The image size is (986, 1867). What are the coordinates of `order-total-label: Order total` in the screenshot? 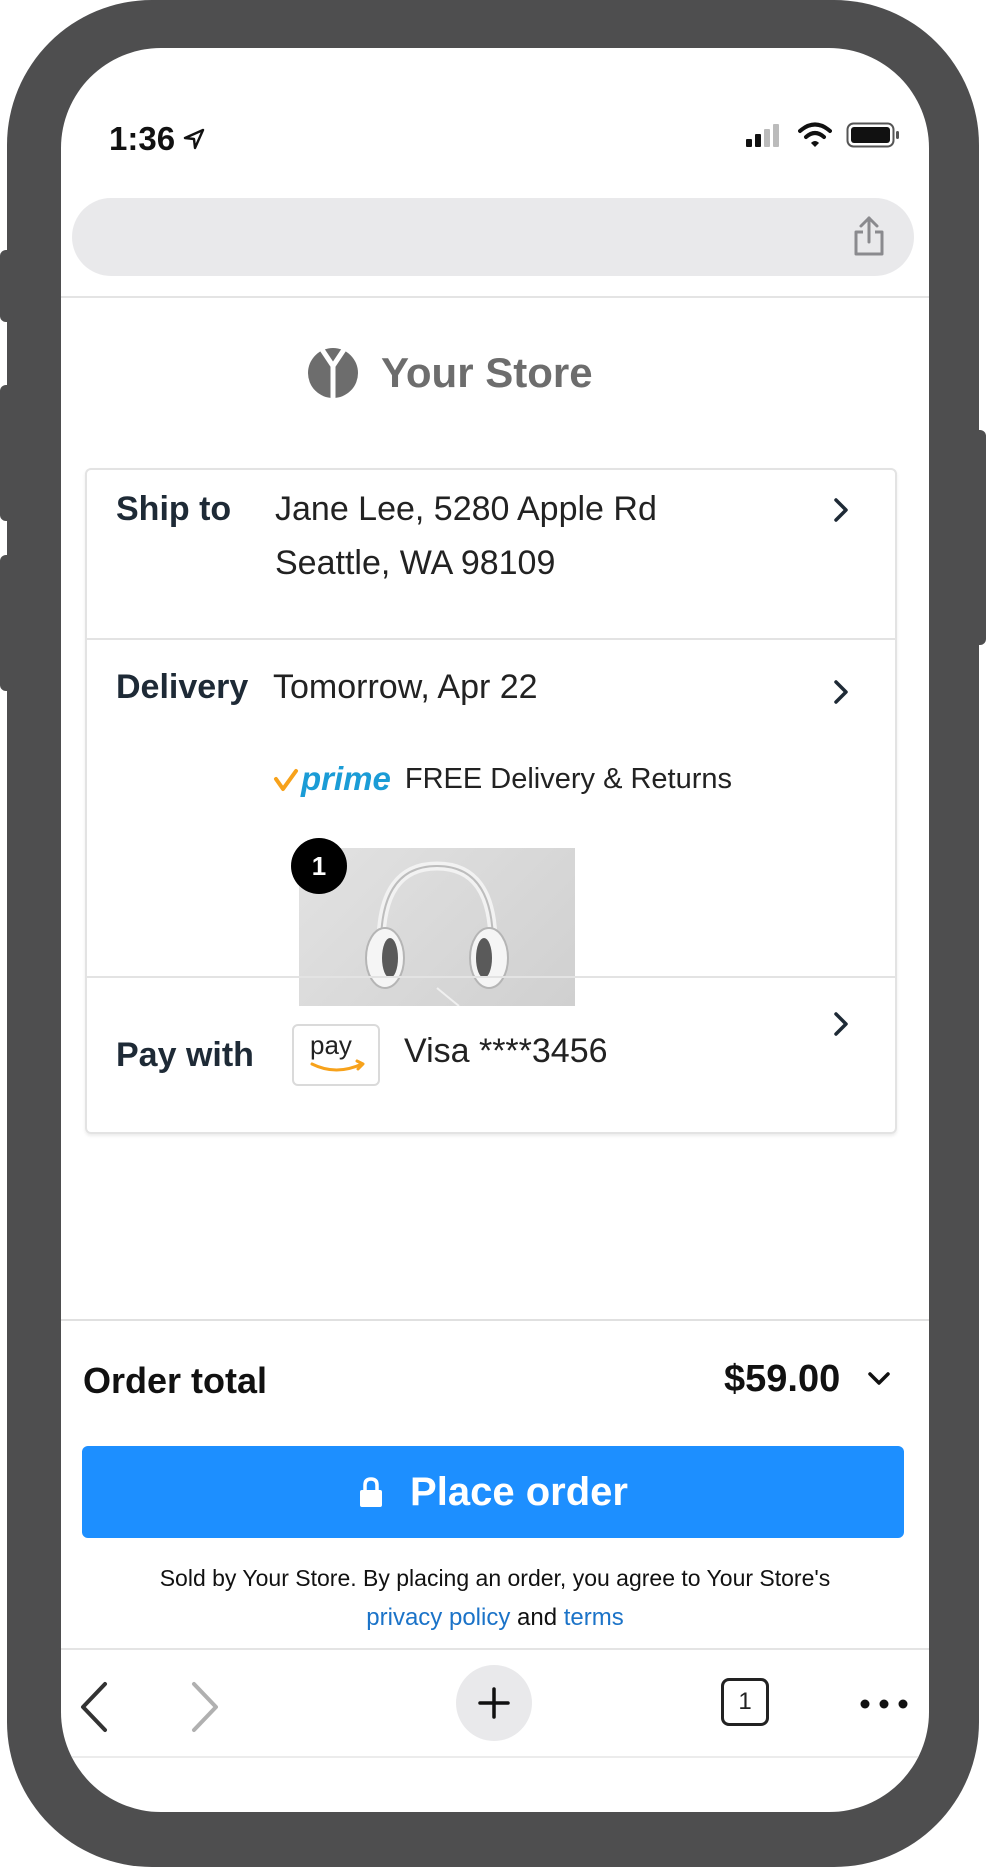 It's located at (175, 1380).